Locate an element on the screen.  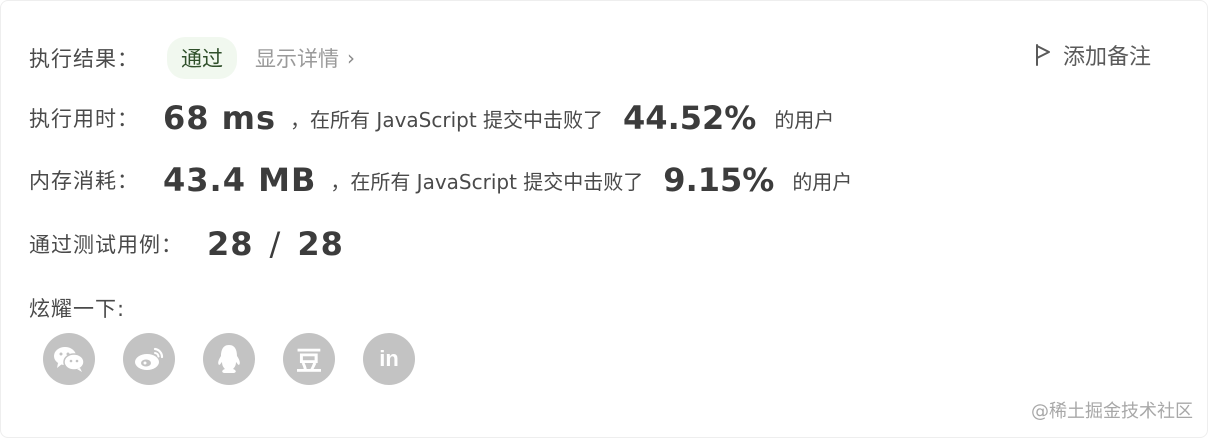
runtime-percent: 44.52% is located at coordinates (690, 118).